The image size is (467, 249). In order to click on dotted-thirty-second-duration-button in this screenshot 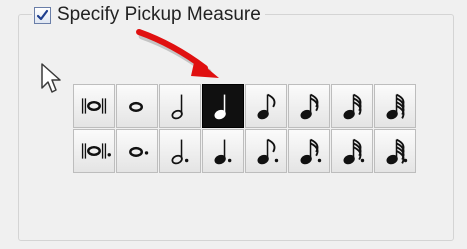, I will do `click(352, 151)`.